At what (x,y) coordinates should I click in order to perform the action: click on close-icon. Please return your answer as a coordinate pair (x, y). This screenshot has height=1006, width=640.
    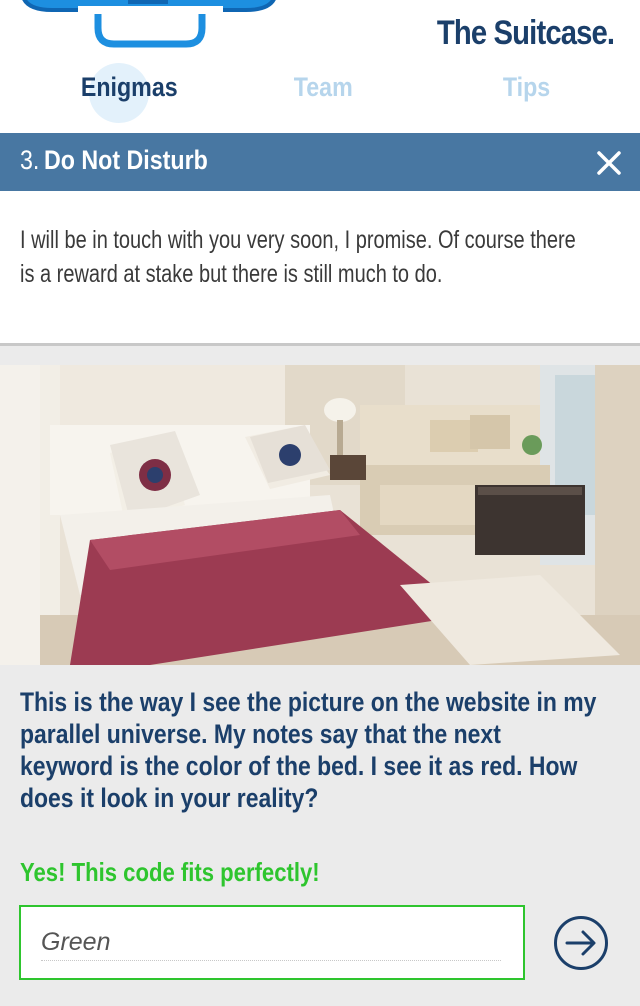
    Looking at the image, I should click on (609, 163).